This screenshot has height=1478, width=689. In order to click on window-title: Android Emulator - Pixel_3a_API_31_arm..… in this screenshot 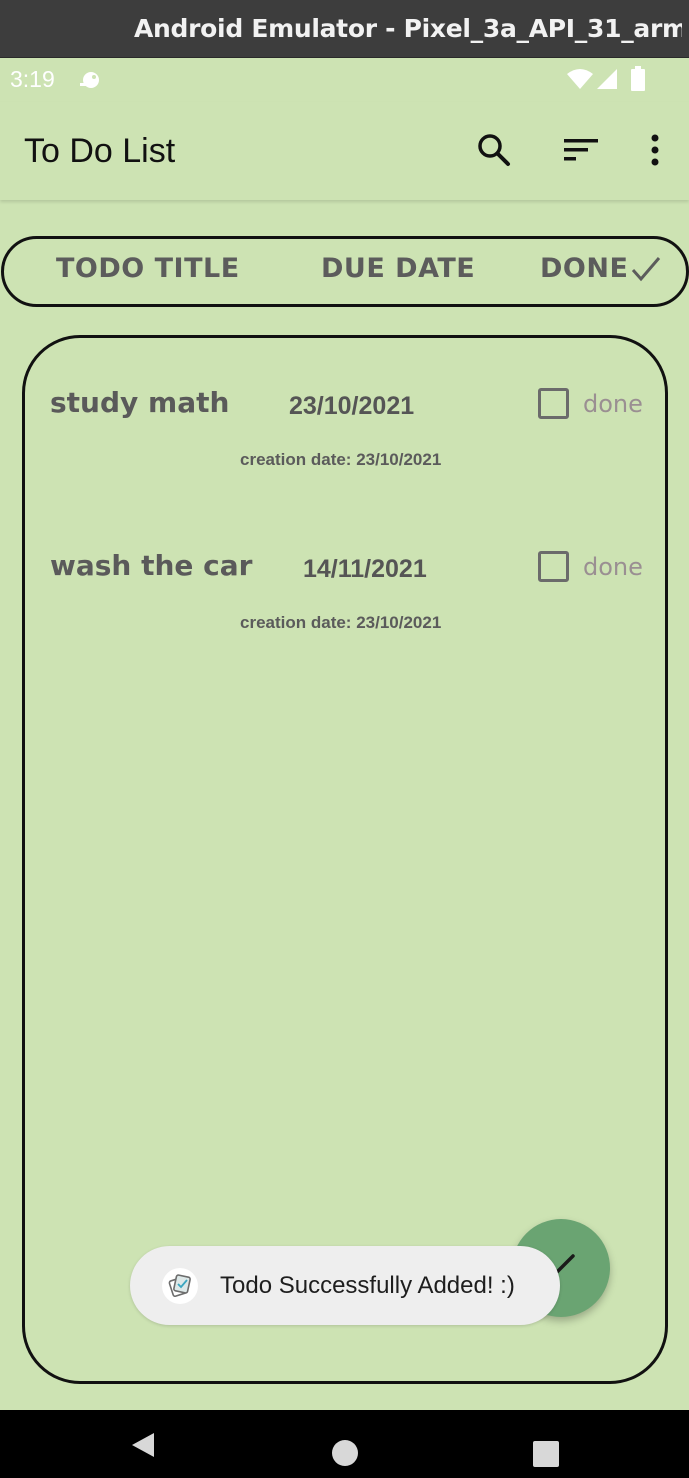, I will do `click(408, 28)`.